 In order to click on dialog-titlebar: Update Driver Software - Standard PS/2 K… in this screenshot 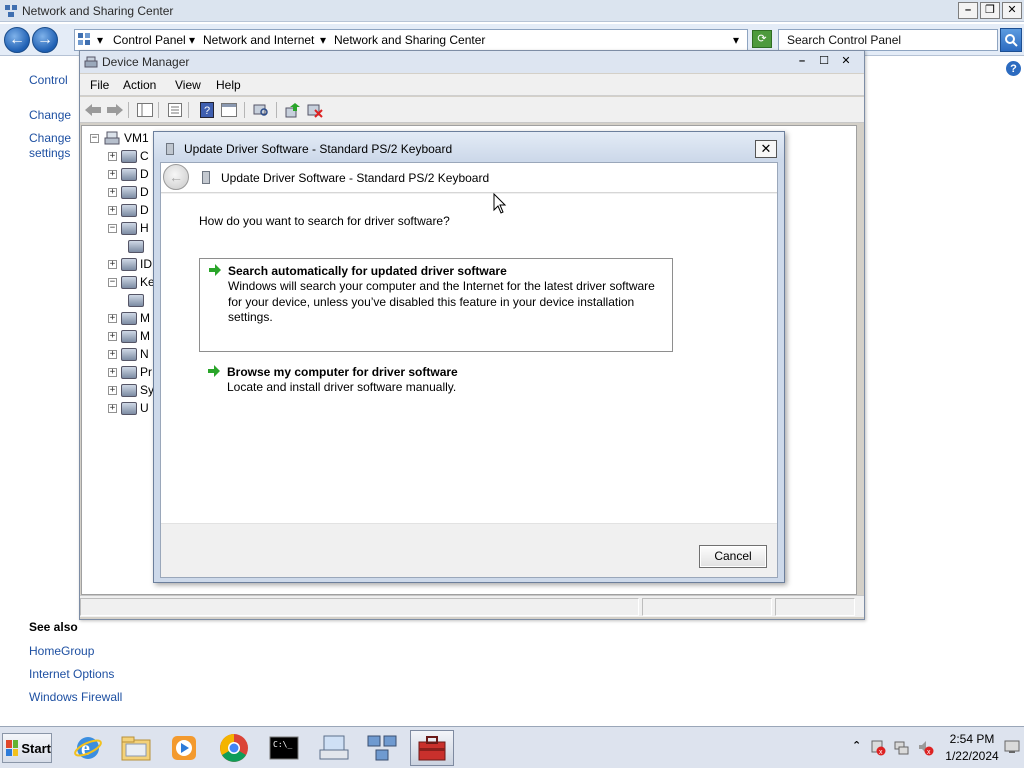, I will do `click(469, 146)`.